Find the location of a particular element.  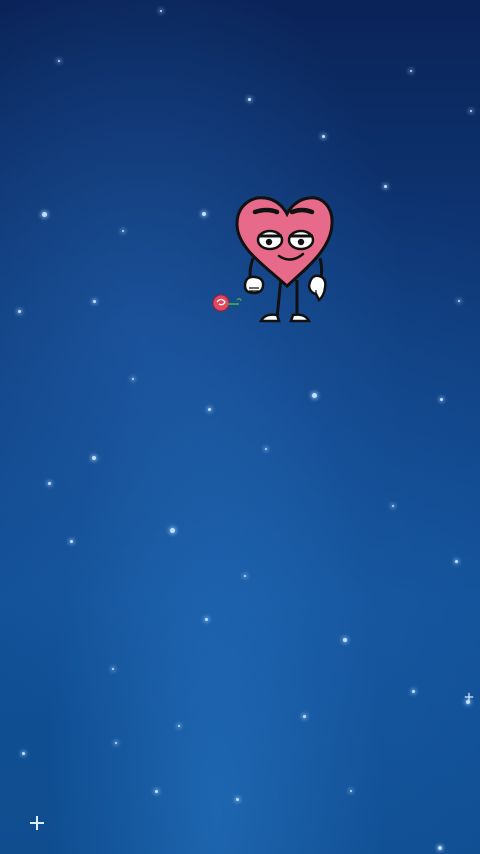

right-hand is located at coordinates (317, 288).